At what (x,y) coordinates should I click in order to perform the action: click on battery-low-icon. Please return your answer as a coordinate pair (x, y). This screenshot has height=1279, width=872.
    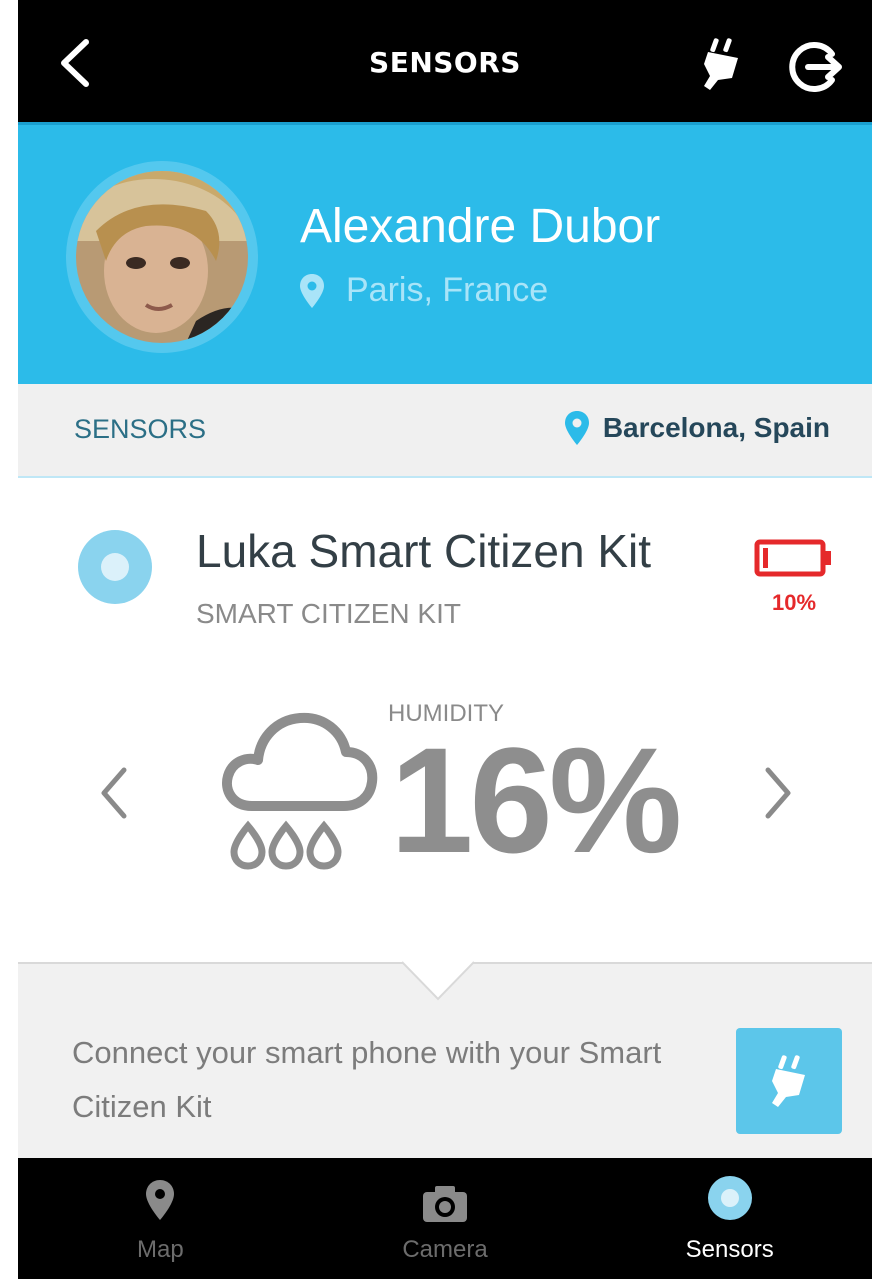
    Looking at the image, I should click on (792, 558).